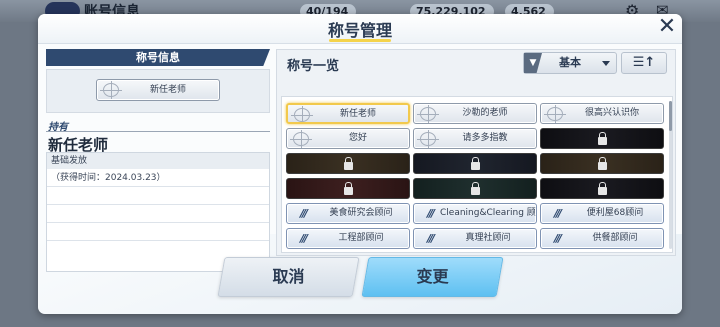 This screenshot has height=327, width=720. I want to click on title-badge: 请多多指教, so click(475, 138).